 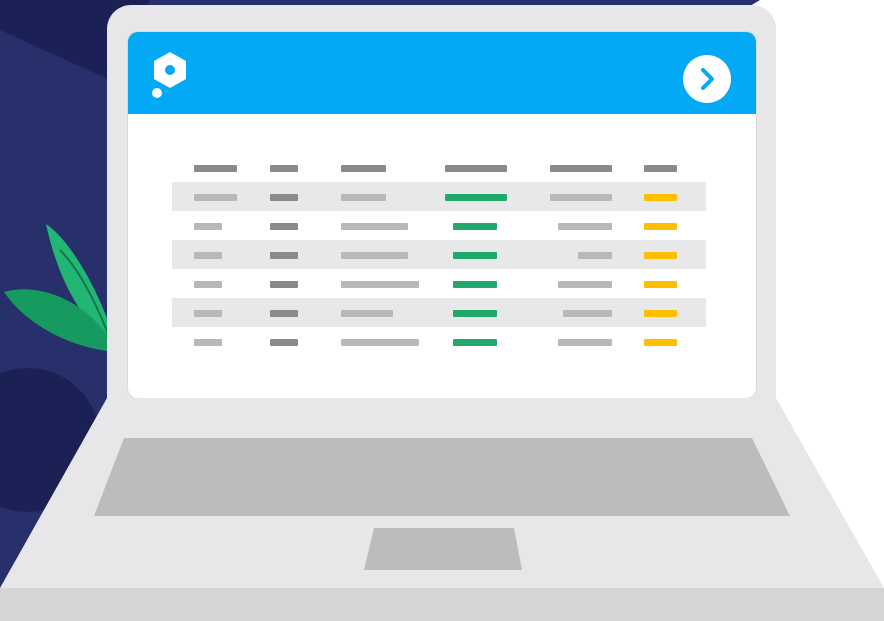 What do you see at coordinates (439, 168) in the screenshot?
I see `table-header-row` at bounding box center [439, 168].